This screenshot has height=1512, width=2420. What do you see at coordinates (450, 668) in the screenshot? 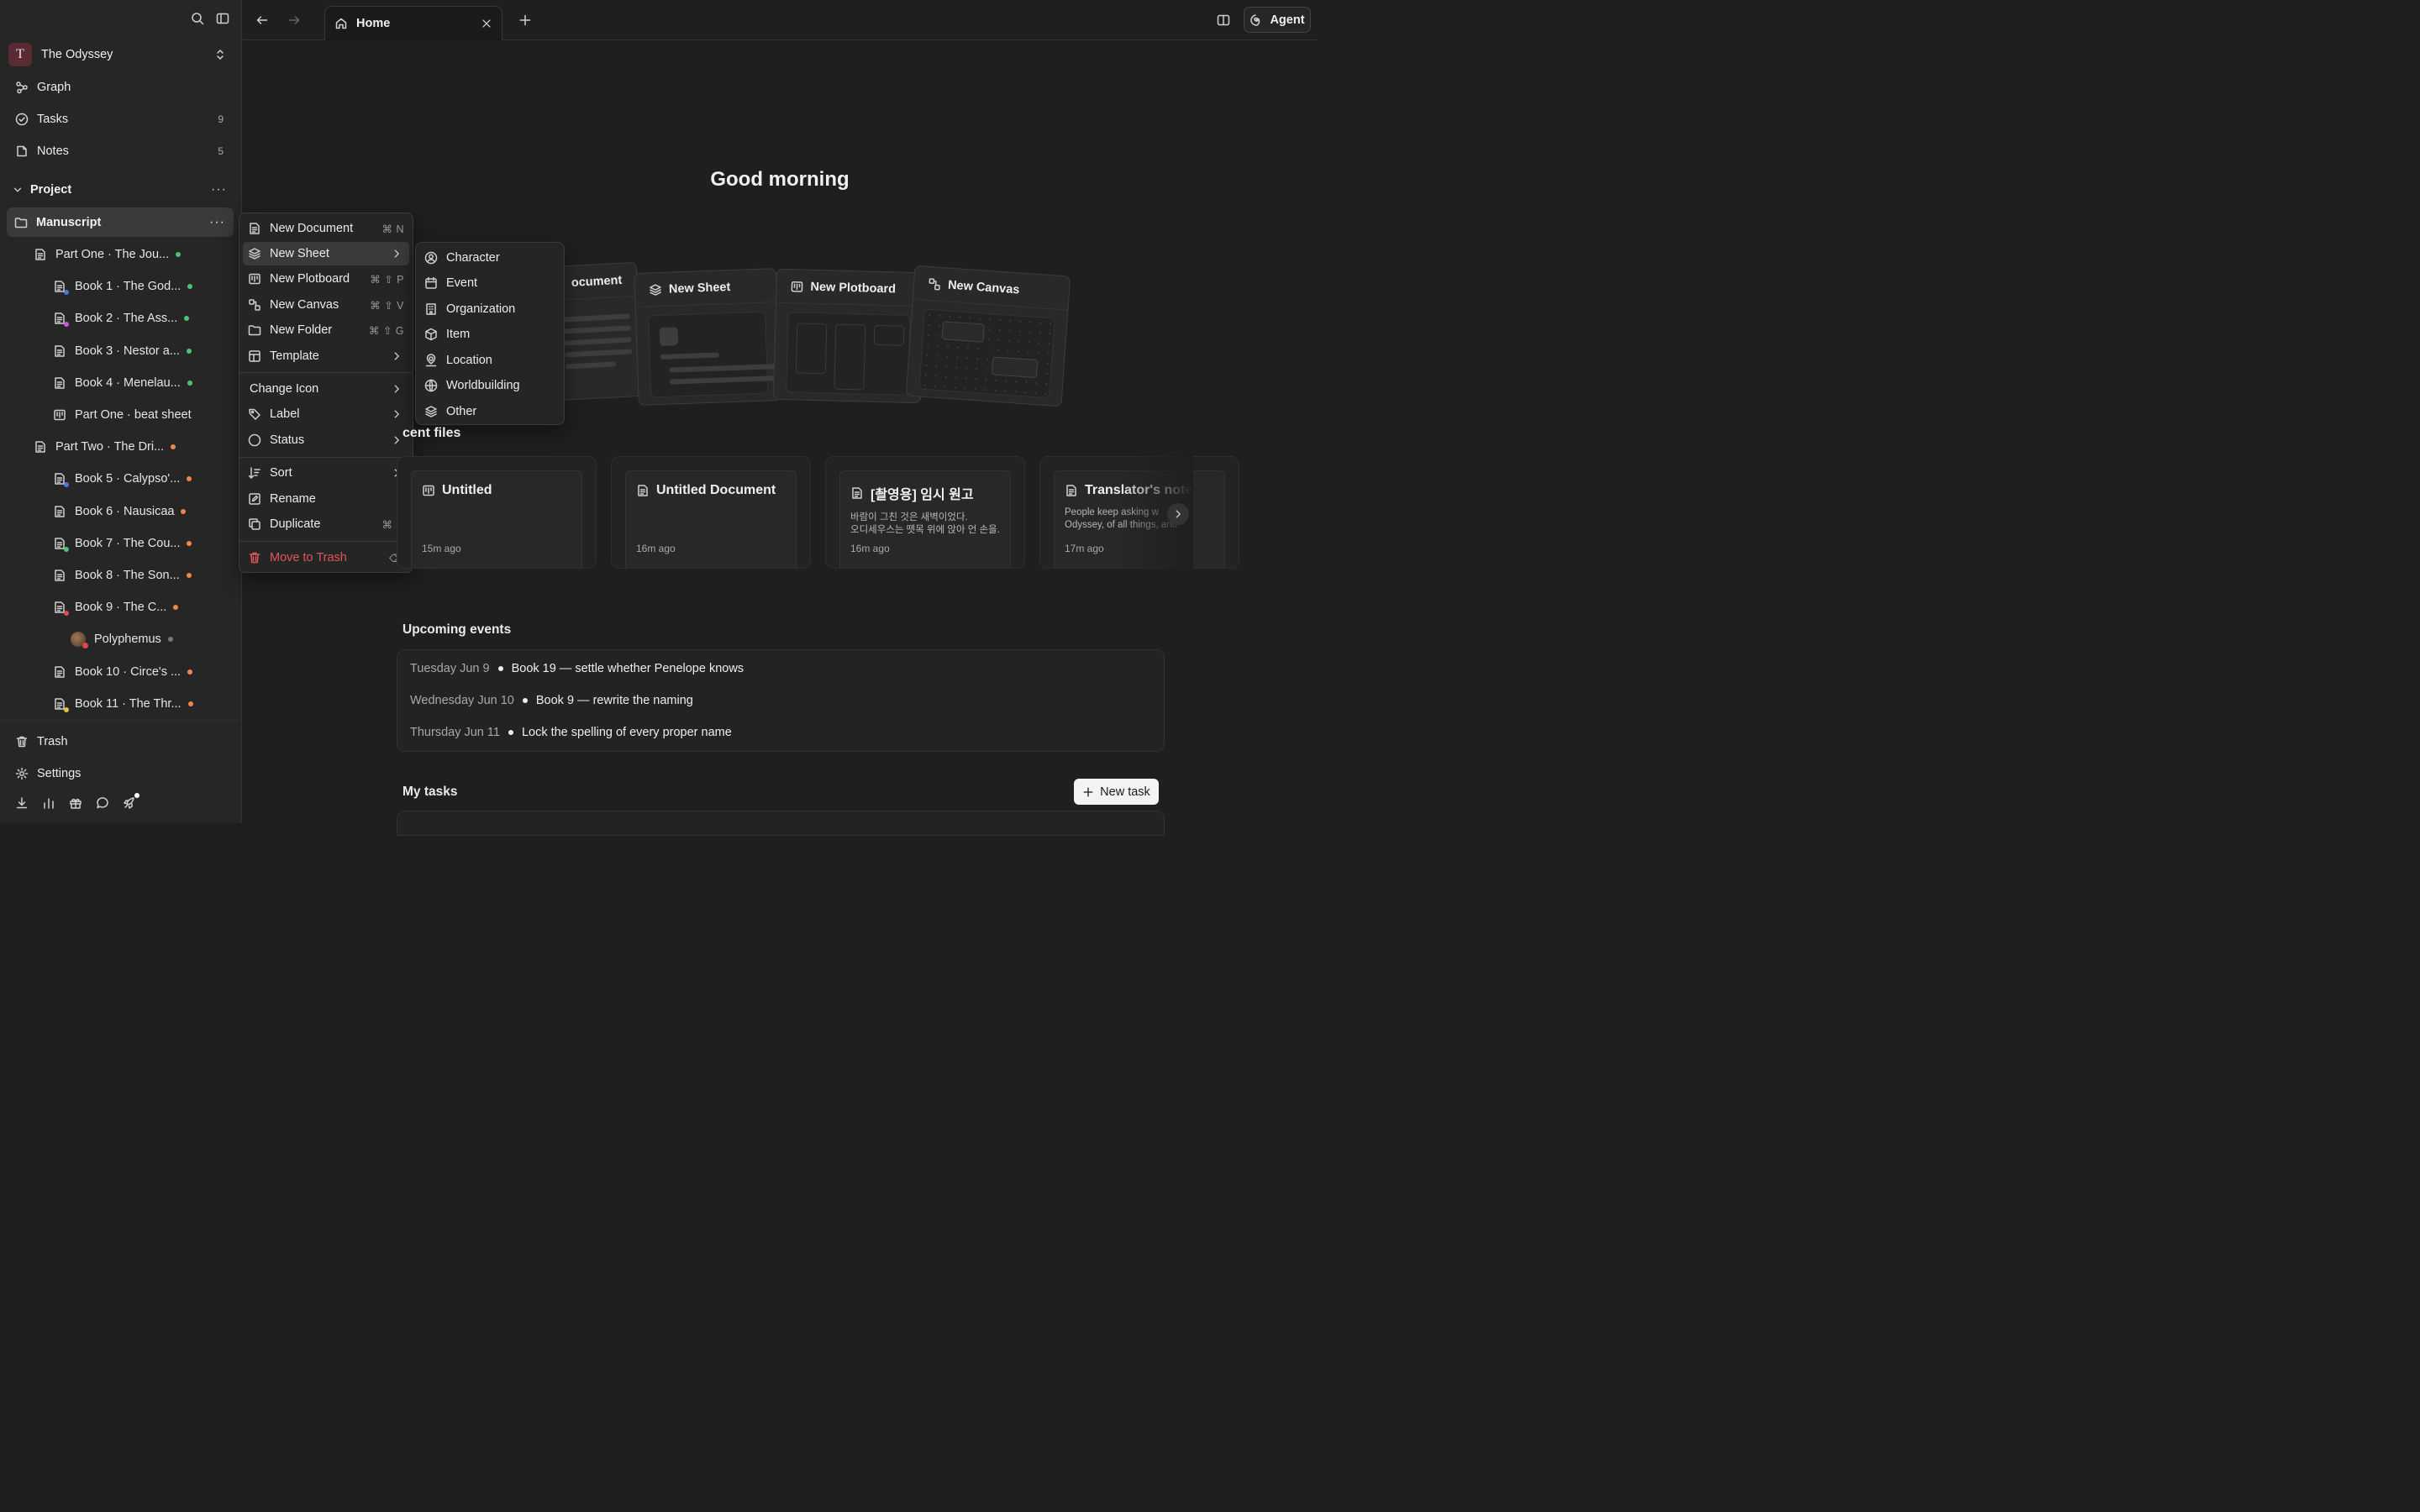
I see `event-date: Tuesday Jun 9` at bounding box center [450, 668].